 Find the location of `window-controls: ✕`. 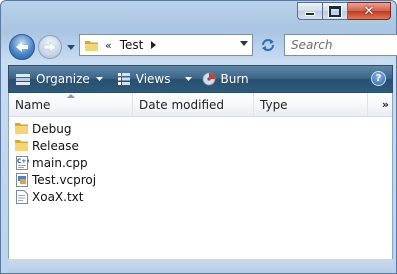

window-controls: ✕ is located at coordinates (344, 11).